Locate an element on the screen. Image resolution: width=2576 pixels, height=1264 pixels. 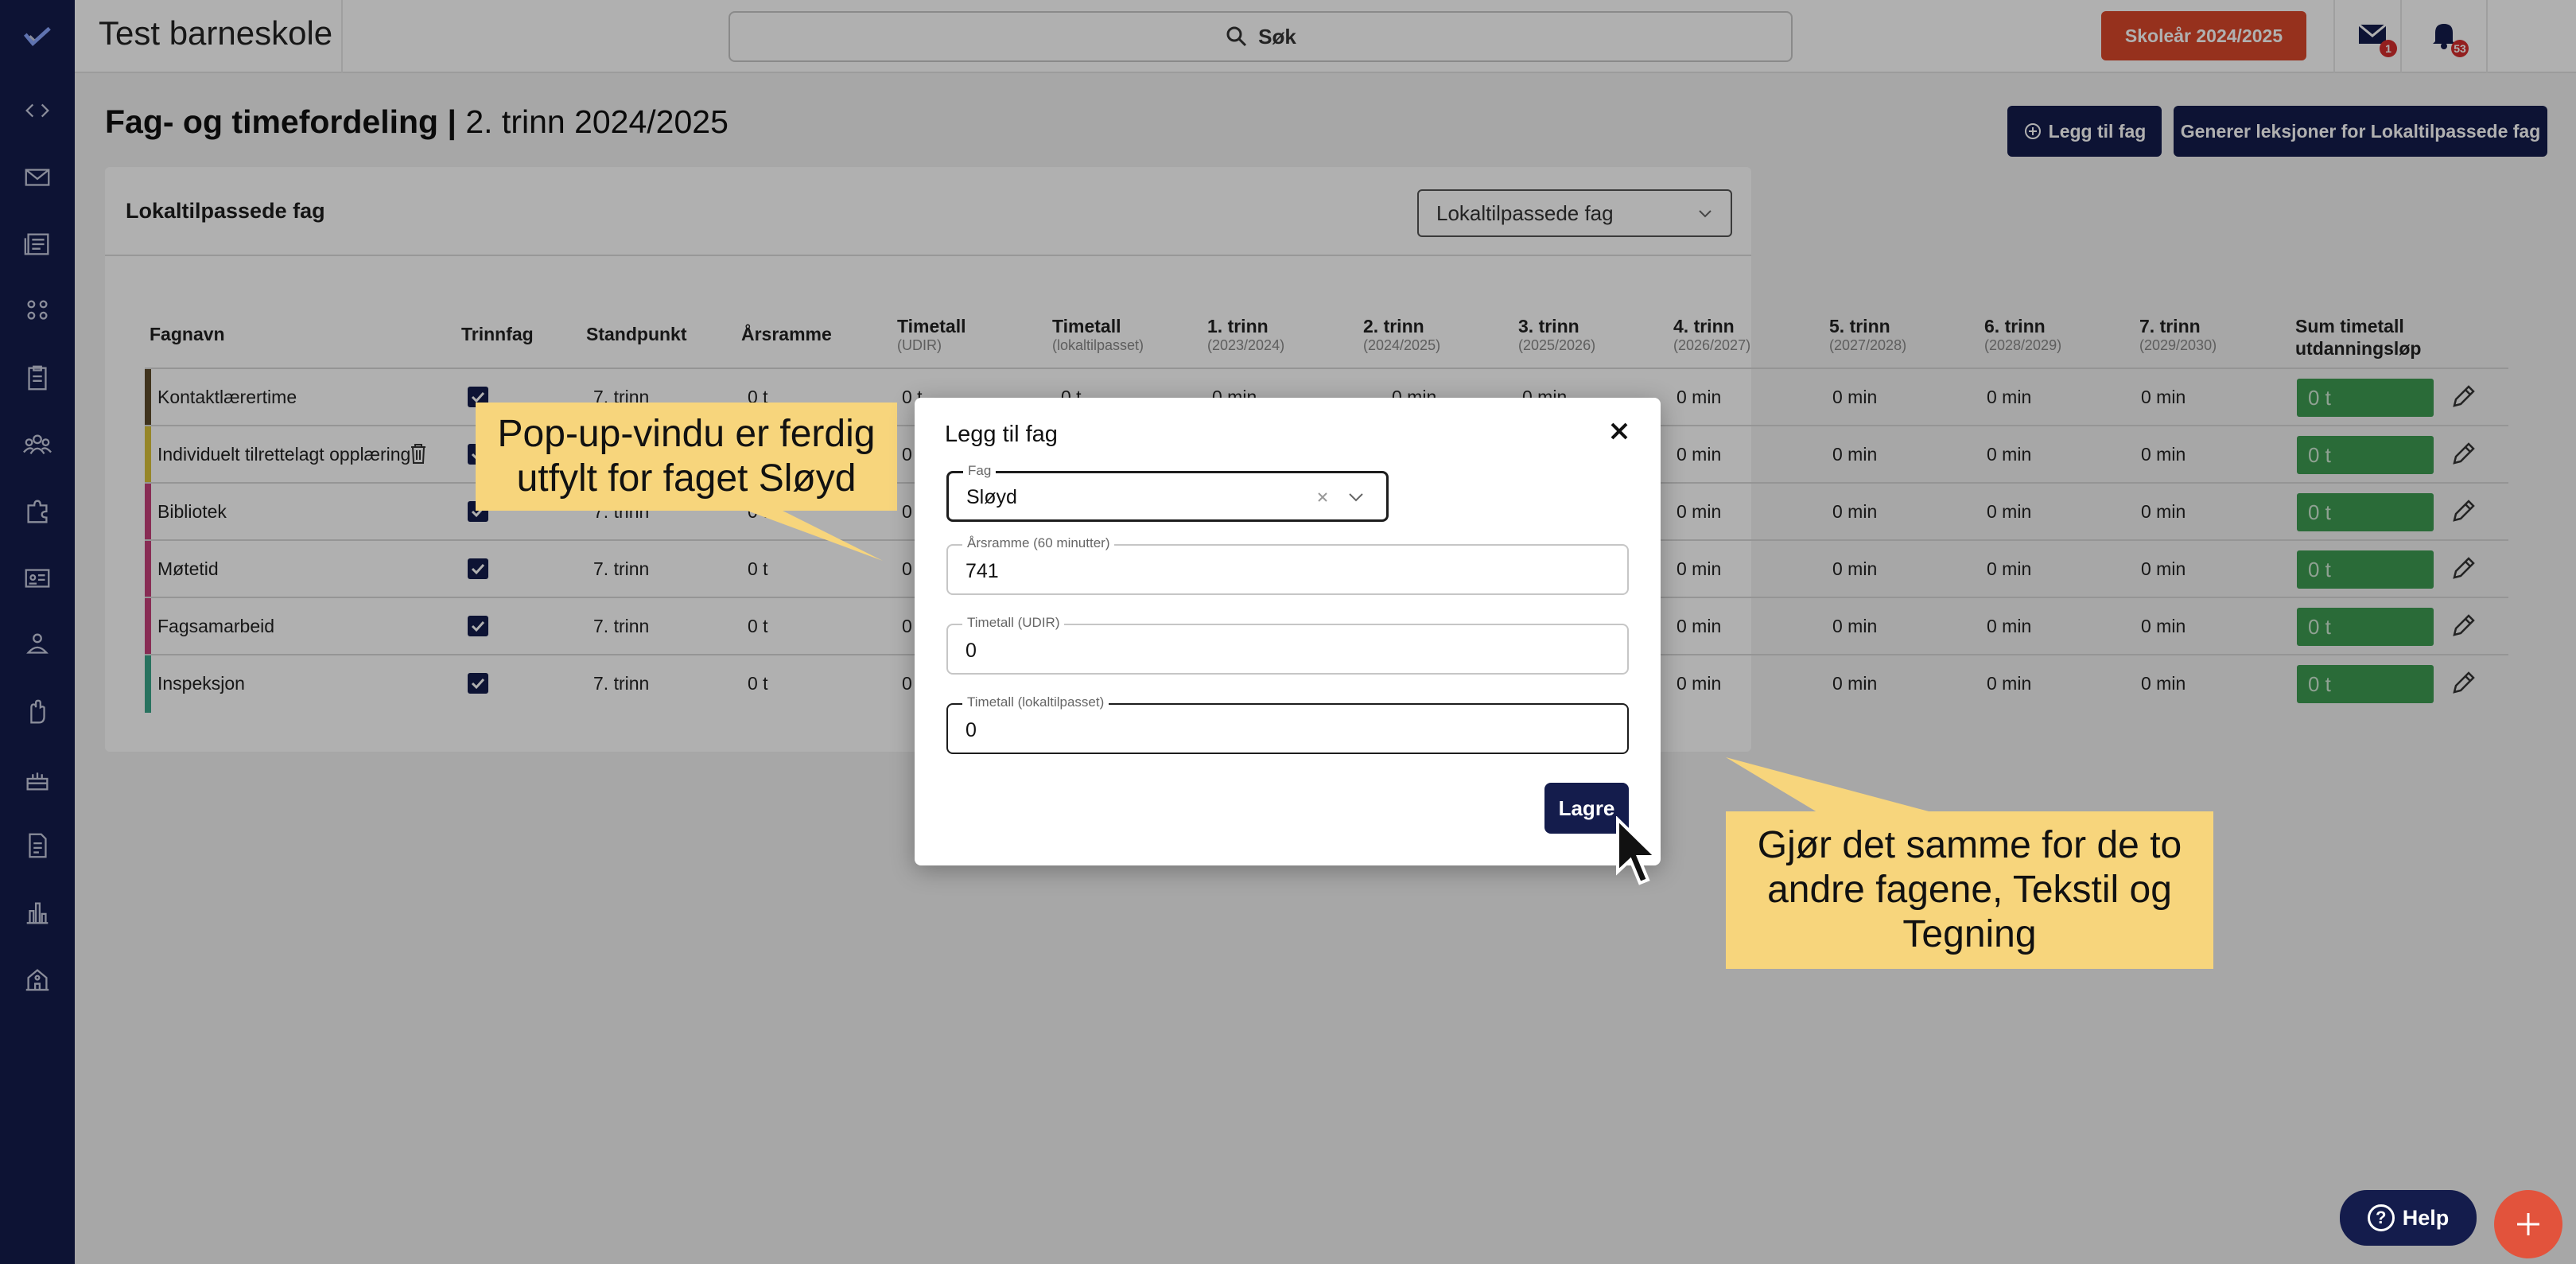
timetall-udir-label: Timetall (UDIR) is located at coordinates (1013, 623).